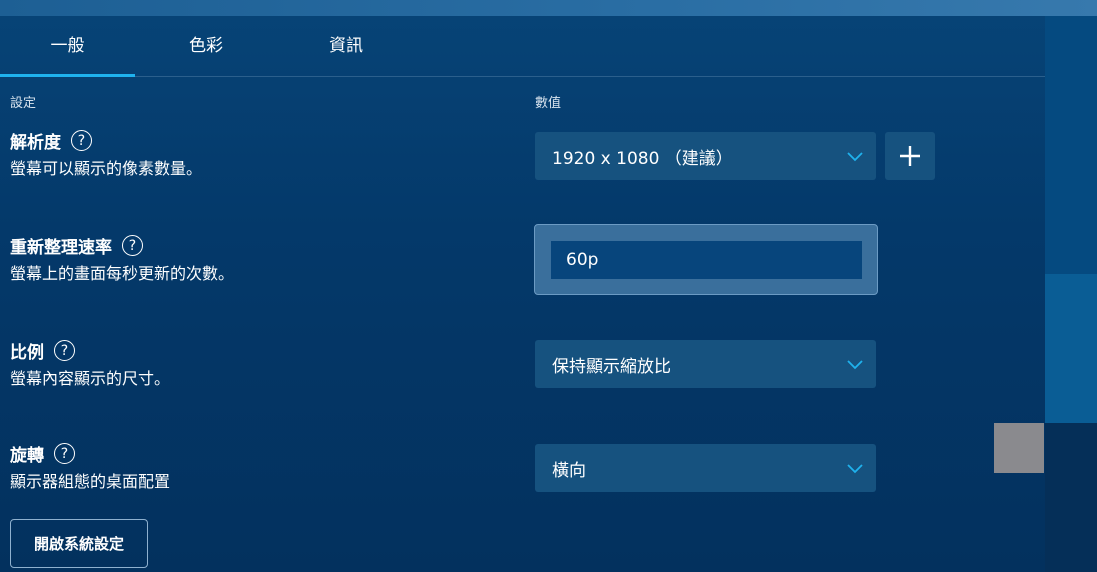  What do you see at coordinates (611, 366) in the screenshot?
I see `scale-value: 保持顯示縮放比` at bounding box center [611, 366].